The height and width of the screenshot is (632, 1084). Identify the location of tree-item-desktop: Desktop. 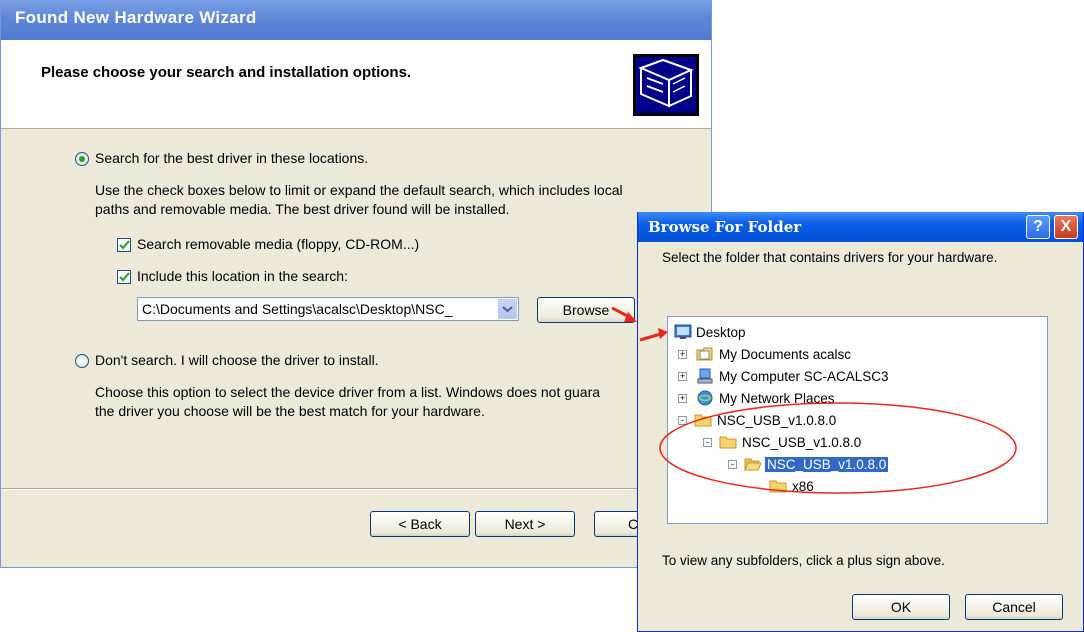
(774, 333).